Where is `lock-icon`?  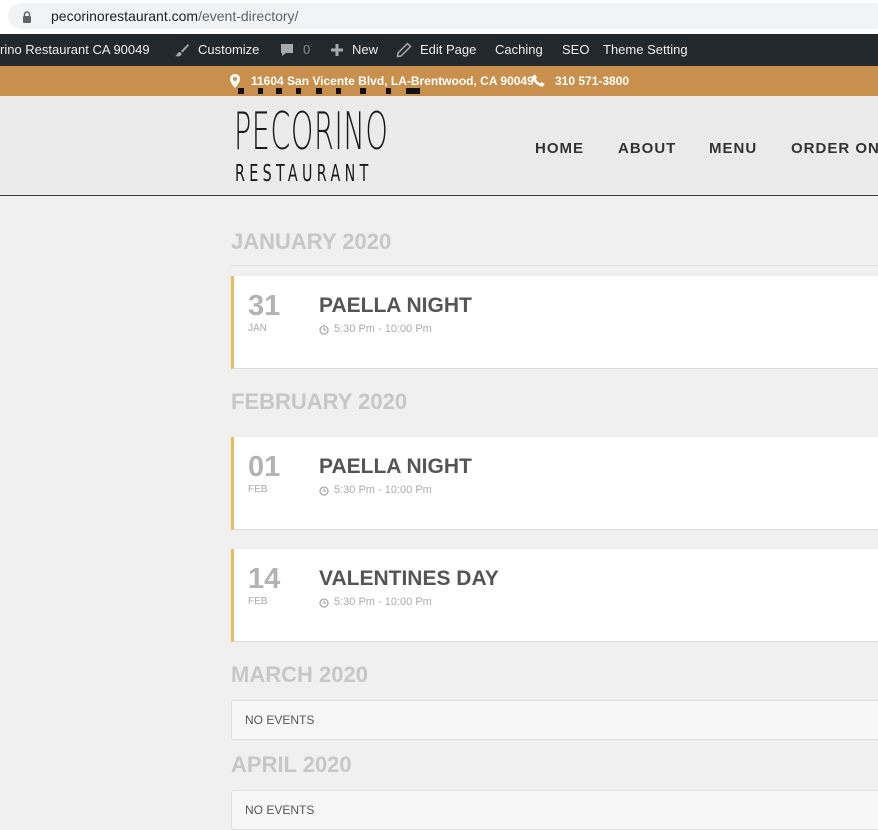
lock-icon is located at coordinates (27, 19).